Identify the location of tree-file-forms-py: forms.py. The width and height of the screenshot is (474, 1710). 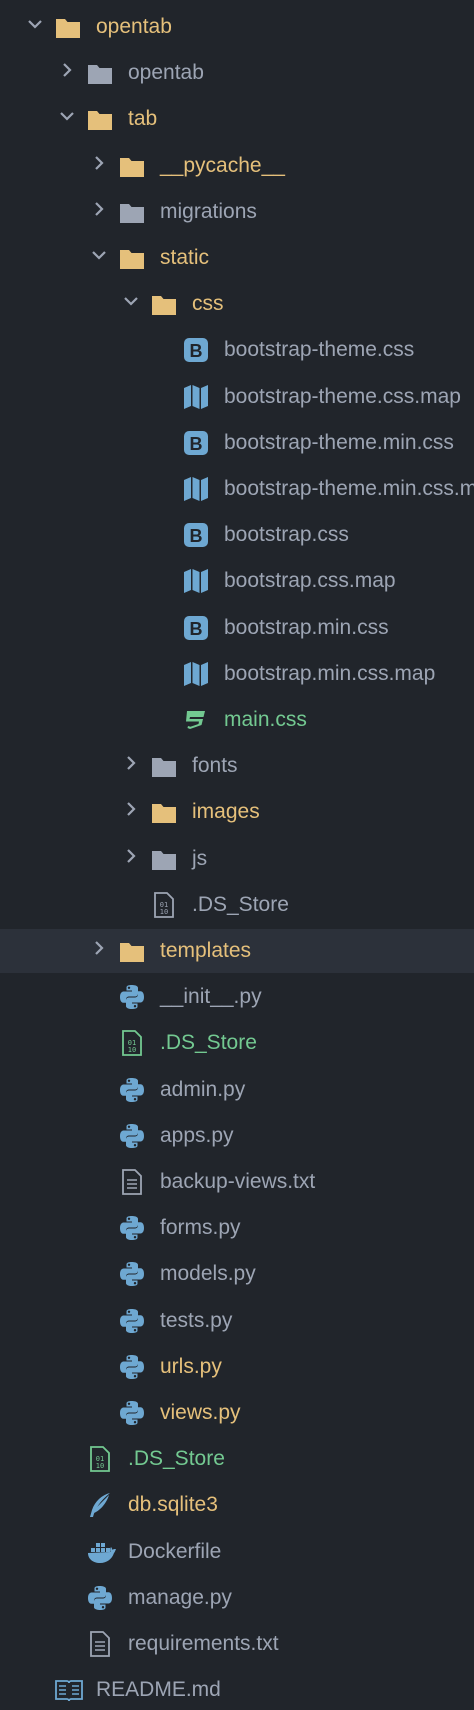
(237, 1228).